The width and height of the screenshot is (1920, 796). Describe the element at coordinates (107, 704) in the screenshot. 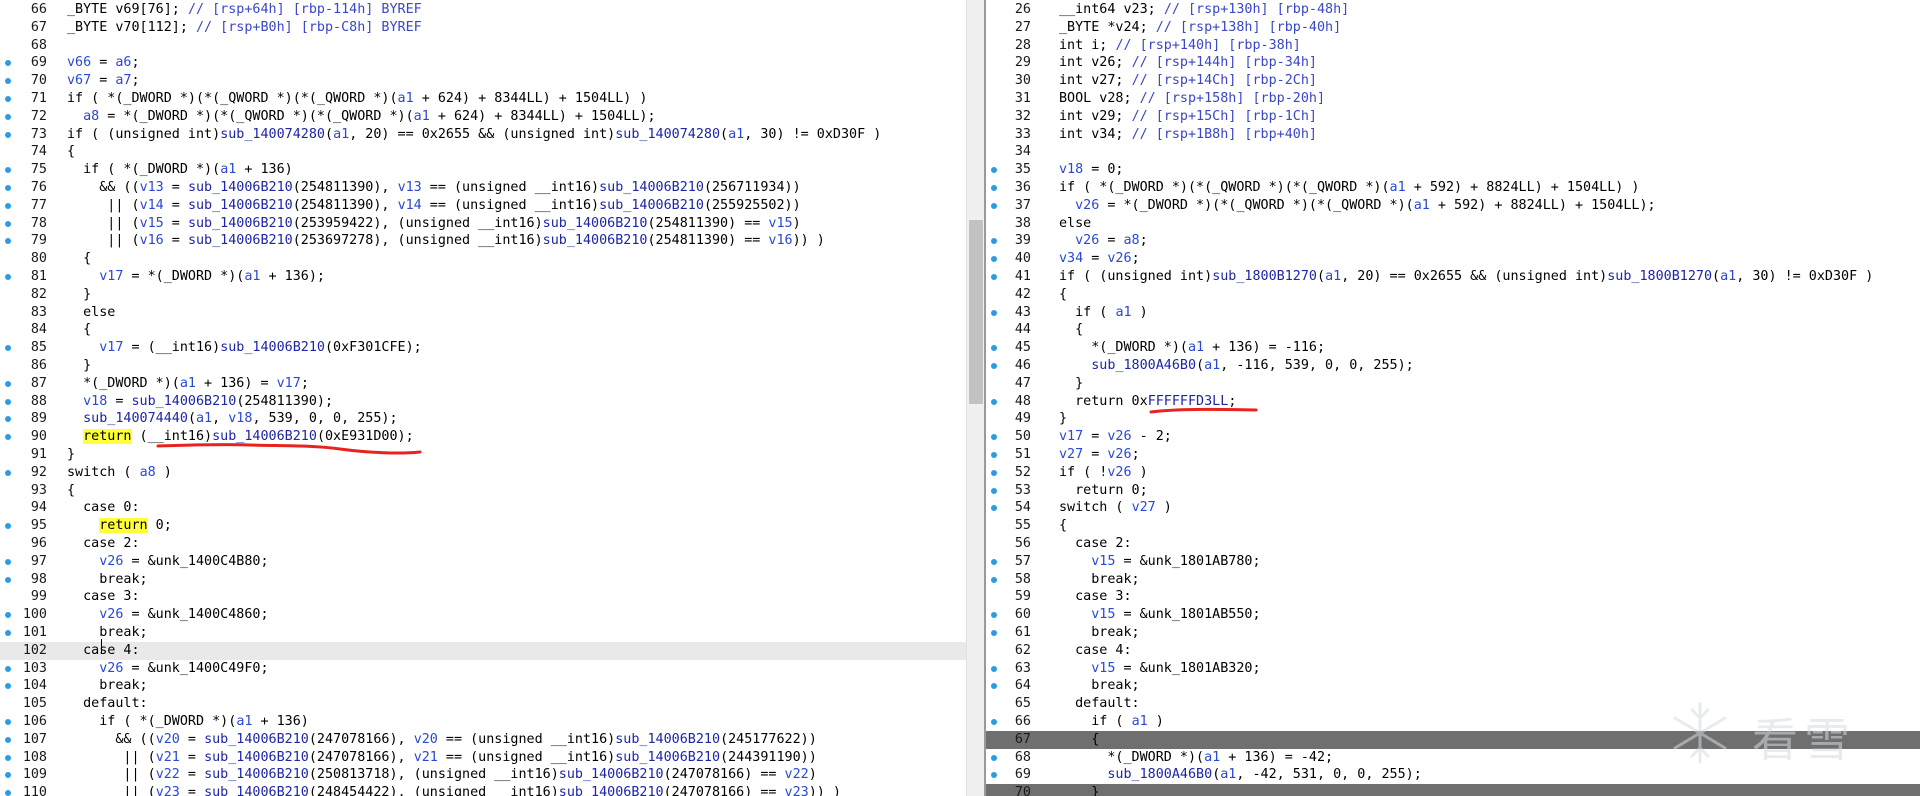

I see `code-text: default:` at that location.